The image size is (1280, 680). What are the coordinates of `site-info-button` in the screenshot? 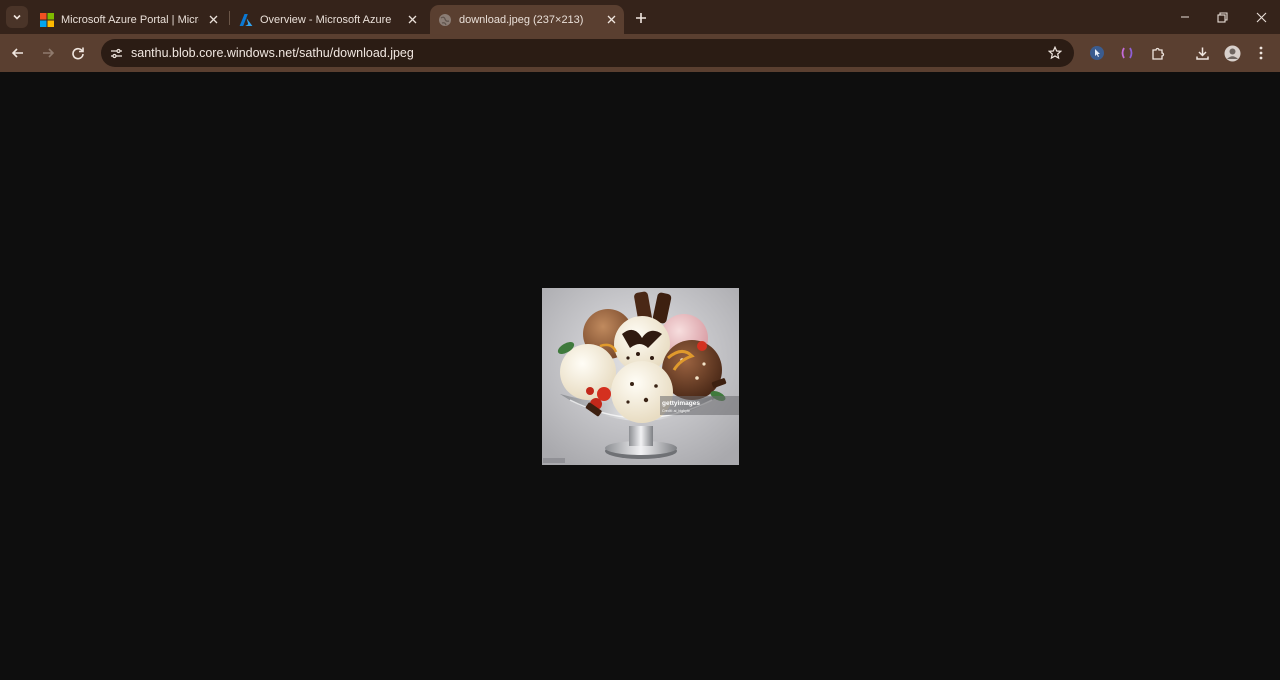 It's located at (116, 53).